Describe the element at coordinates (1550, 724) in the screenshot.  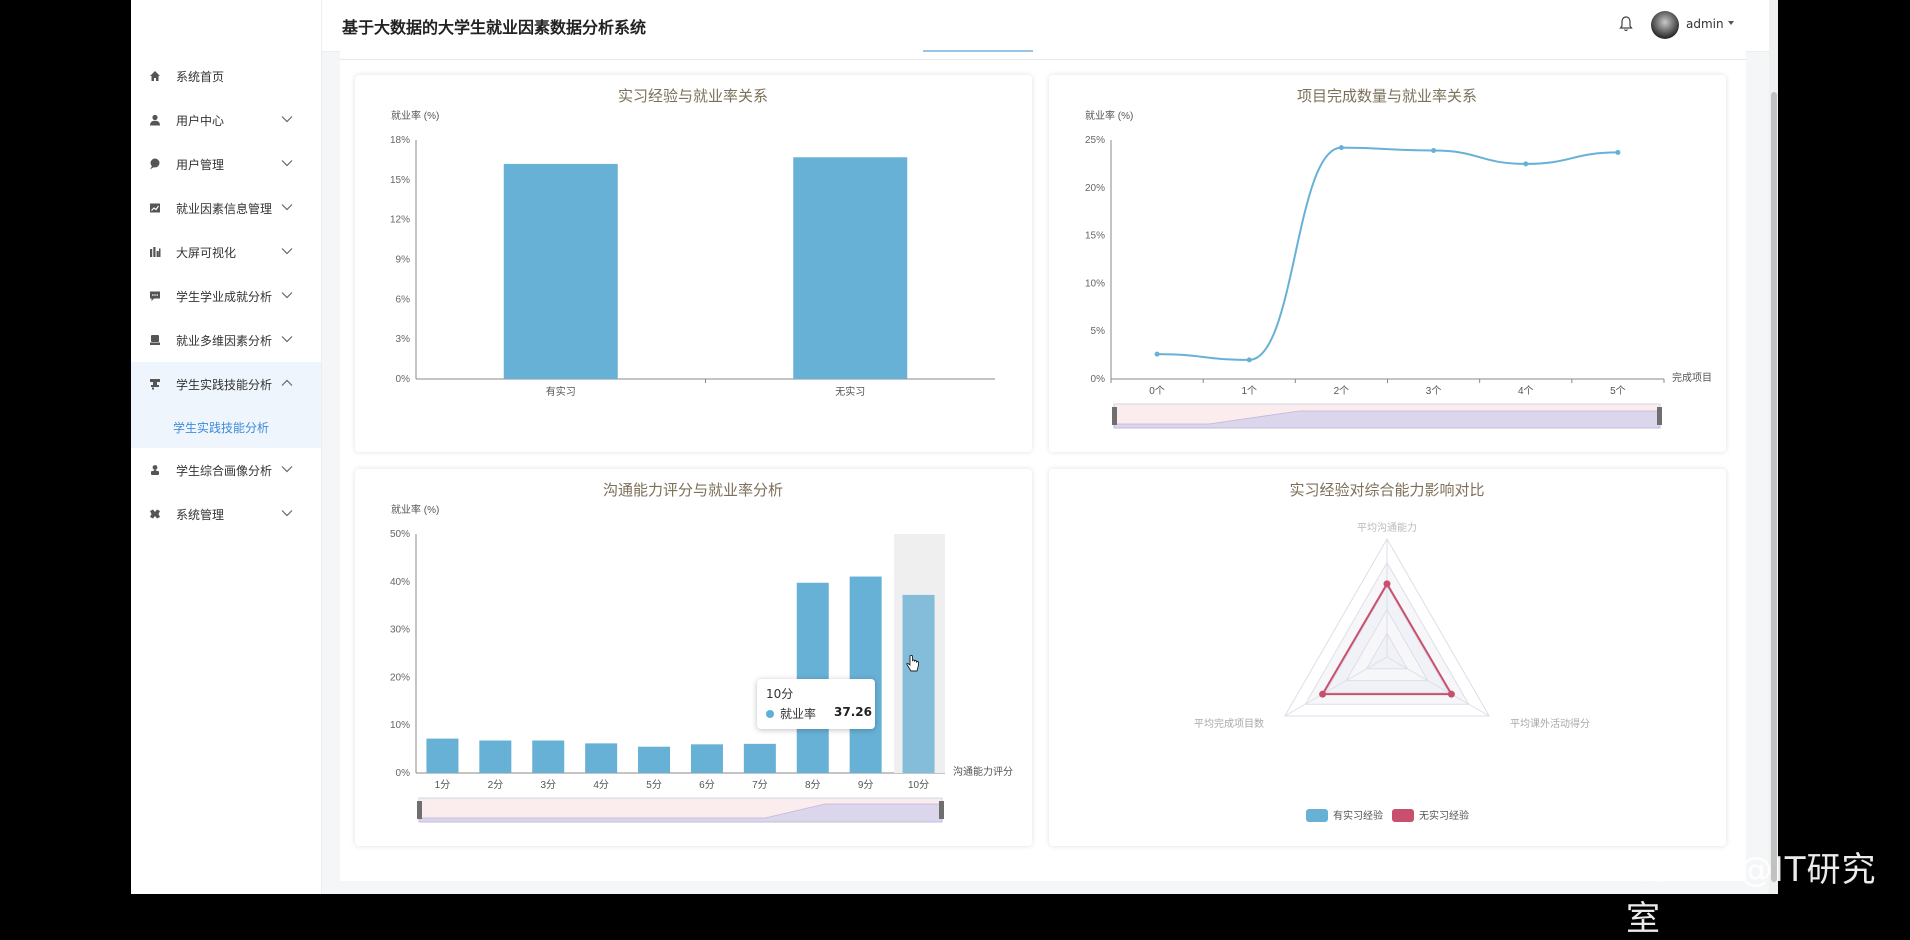
I see `radar-indicator-label: 平均课外活动得分` at that location.